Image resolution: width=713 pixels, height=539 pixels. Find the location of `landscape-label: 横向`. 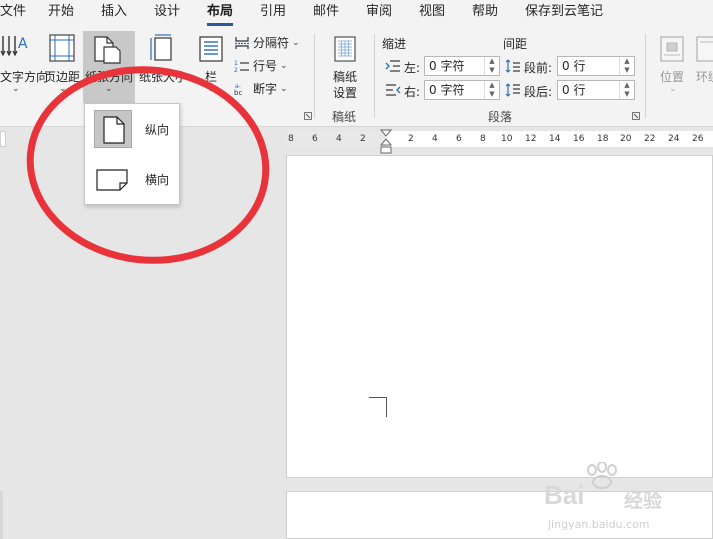

landscape-label: 横向 is located at coordinates (157, 180).